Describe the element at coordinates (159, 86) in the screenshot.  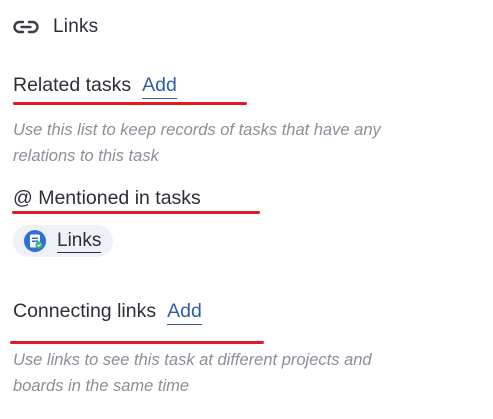
I see `related-tasks-add-button: Add` at that location.